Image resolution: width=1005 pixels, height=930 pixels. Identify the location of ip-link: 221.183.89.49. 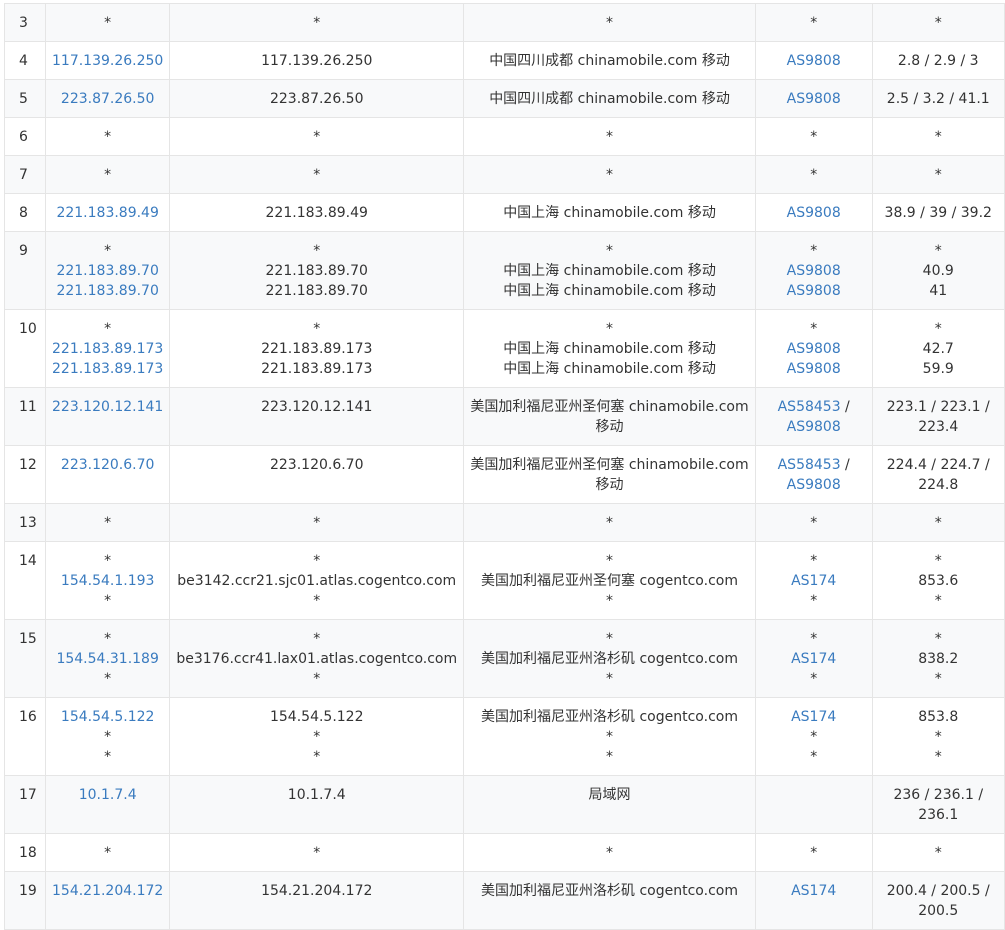
(107, 213).